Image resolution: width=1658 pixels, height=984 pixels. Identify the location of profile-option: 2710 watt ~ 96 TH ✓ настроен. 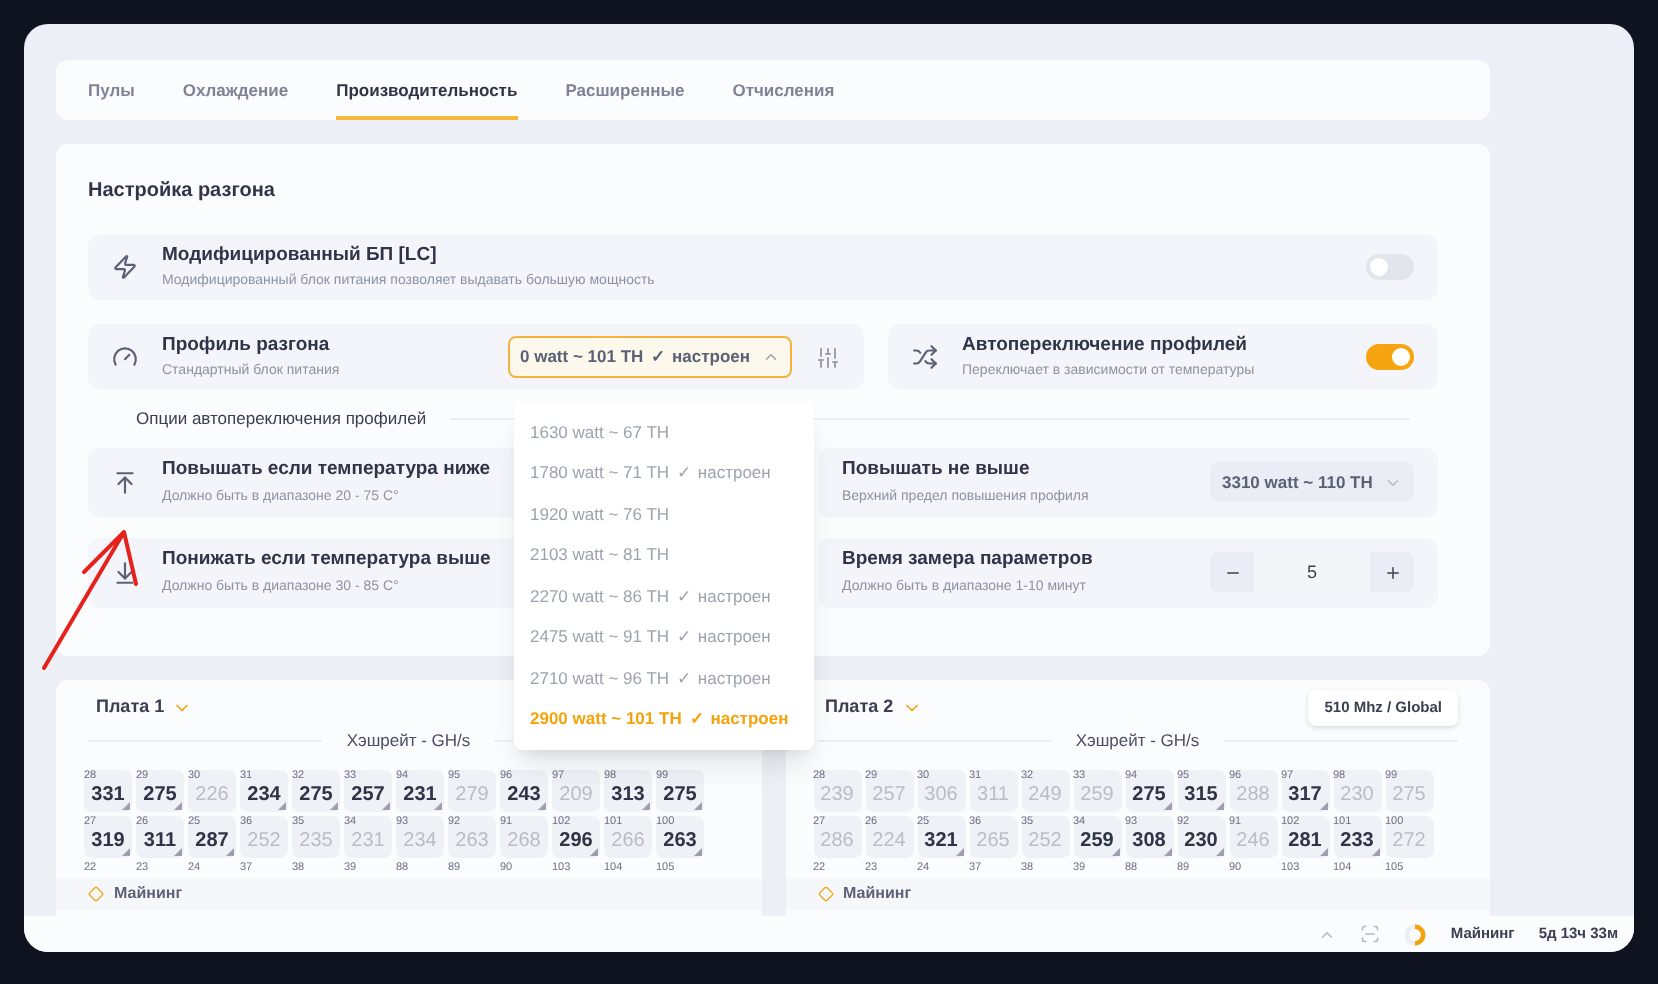
(664, 678).